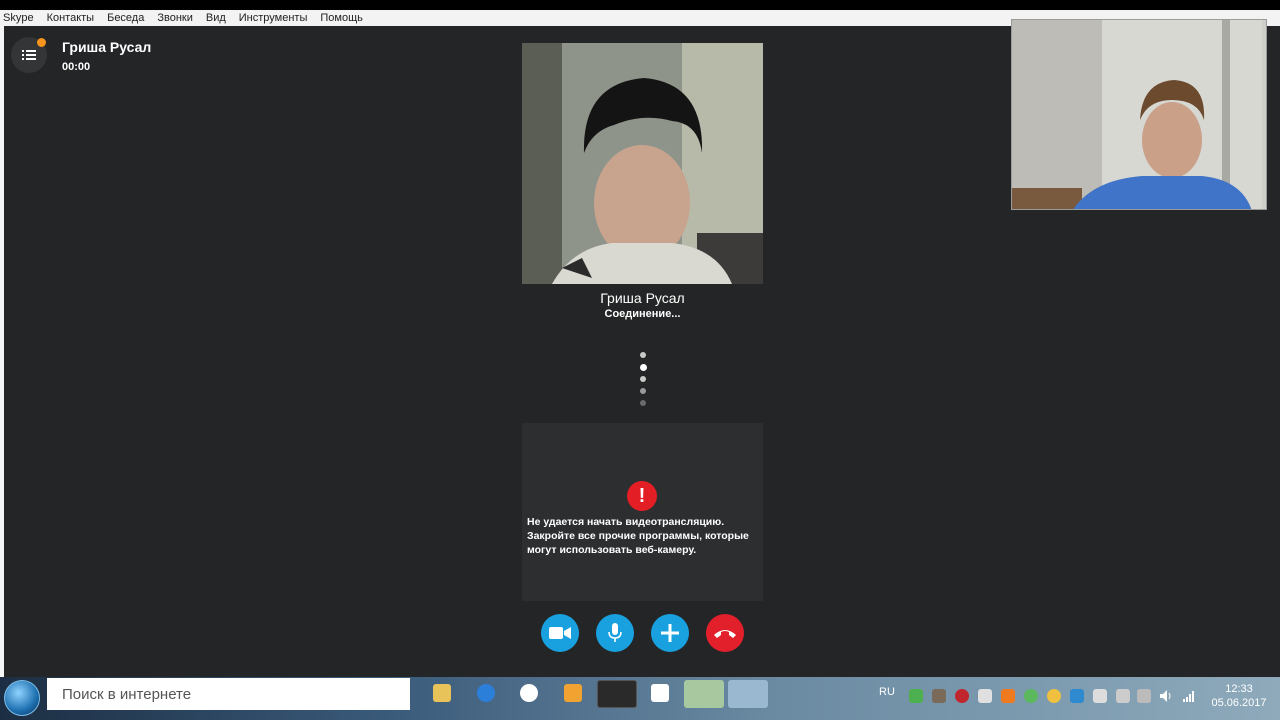 The image size is (1280, 720). I want to click on remote-video-frame, so click(642, 163).